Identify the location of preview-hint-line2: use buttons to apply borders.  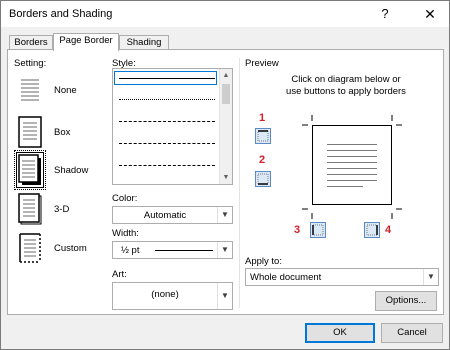
(346, 91).